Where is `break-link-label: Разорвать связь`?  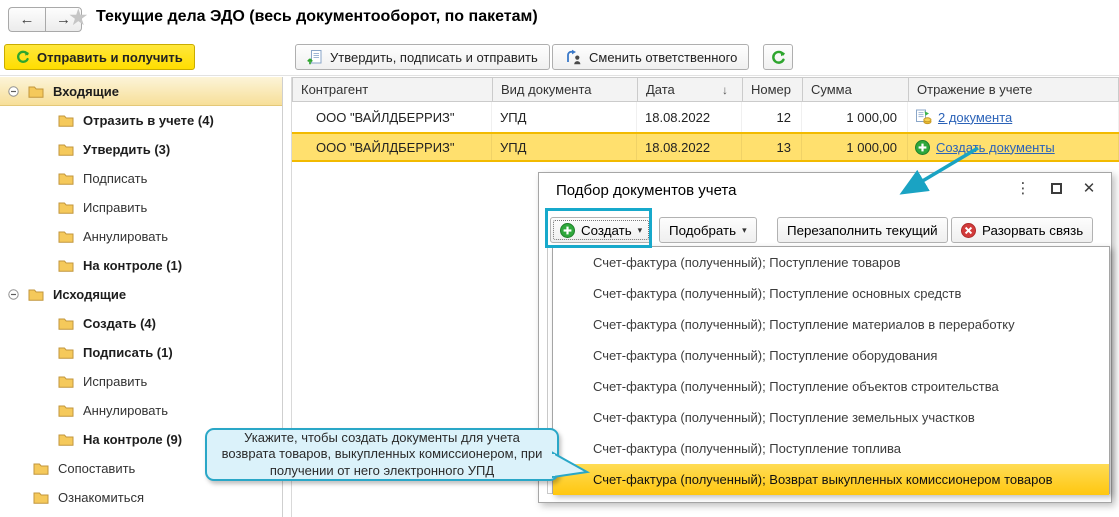
break-link-label: Разорвать связь is located at coordinates (1033, 230).